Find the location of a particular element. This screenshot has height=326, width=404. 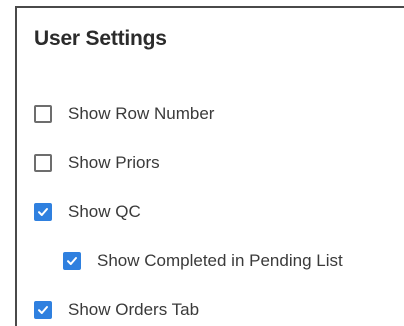

show-row-number-option: Show Row Number is located at coordinates (124, 114).